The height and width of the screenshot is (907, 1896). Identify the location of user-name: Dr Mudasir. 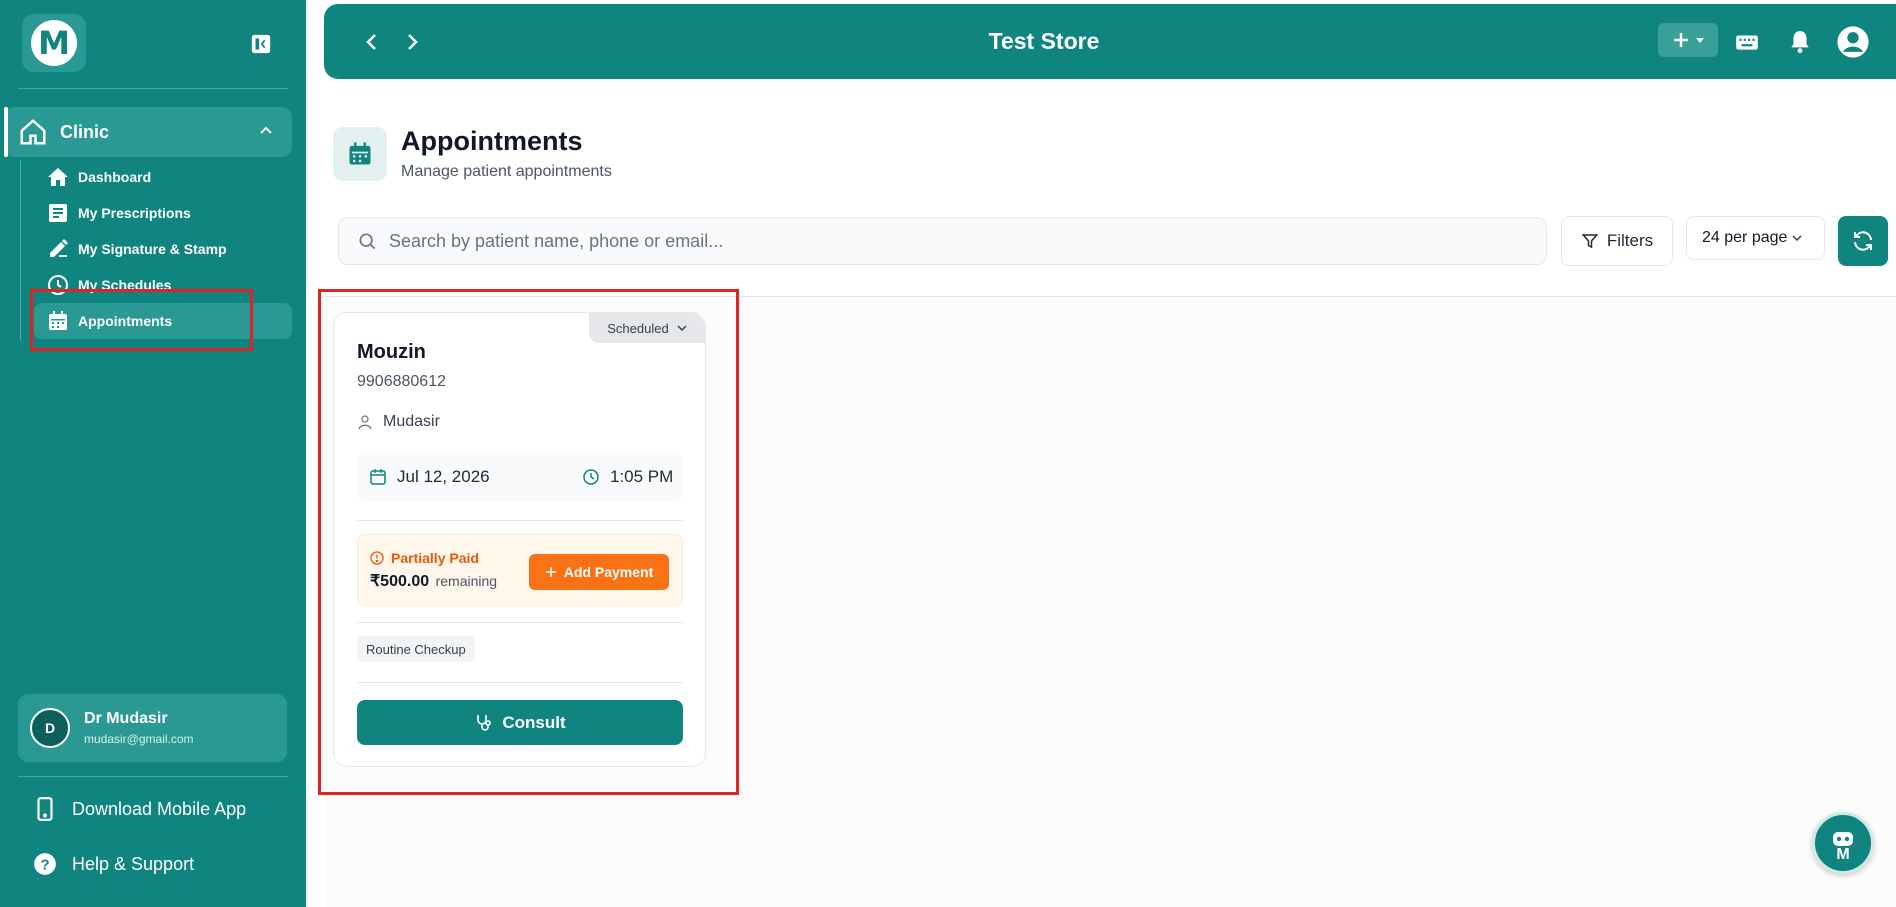
(126, 718).